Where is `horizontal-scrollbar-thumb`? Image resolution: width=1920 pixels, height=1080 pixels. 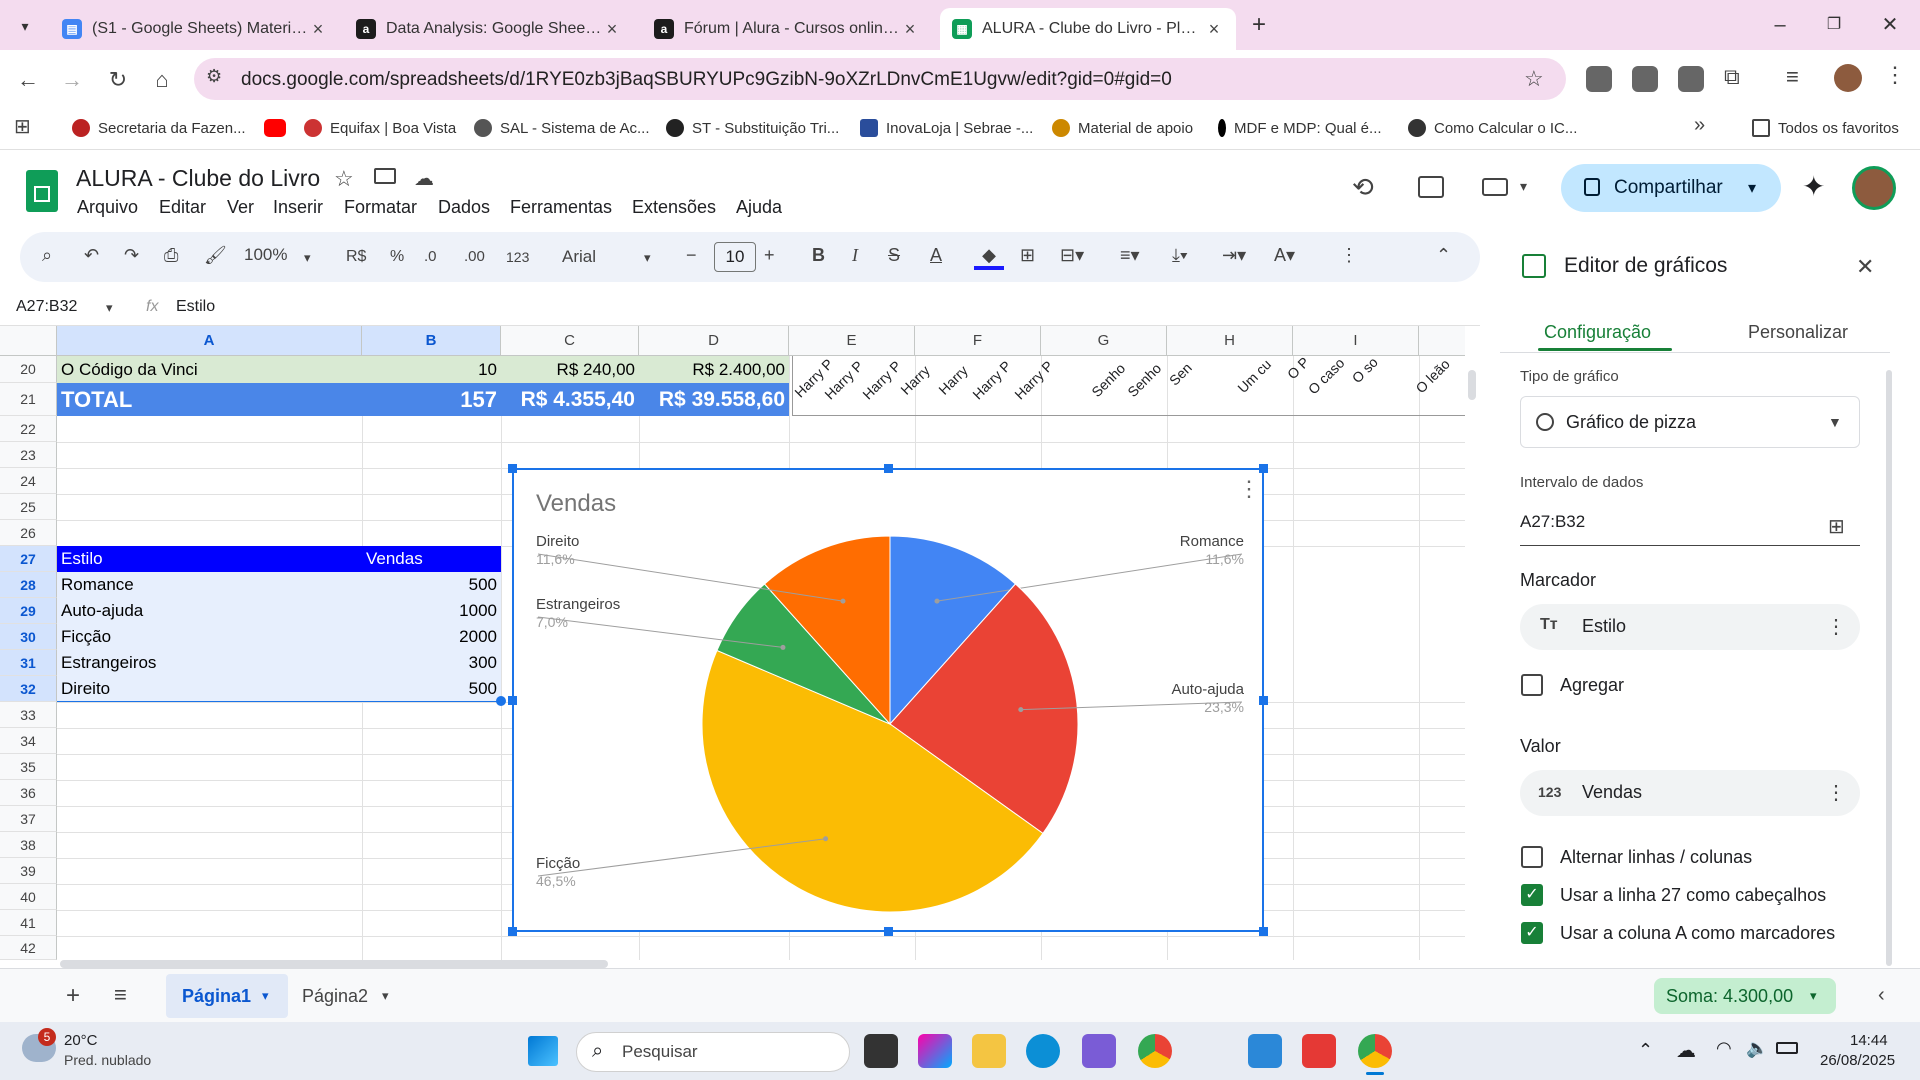 horizontal-scrollbar-thumb is located at coordinates (334, 964).